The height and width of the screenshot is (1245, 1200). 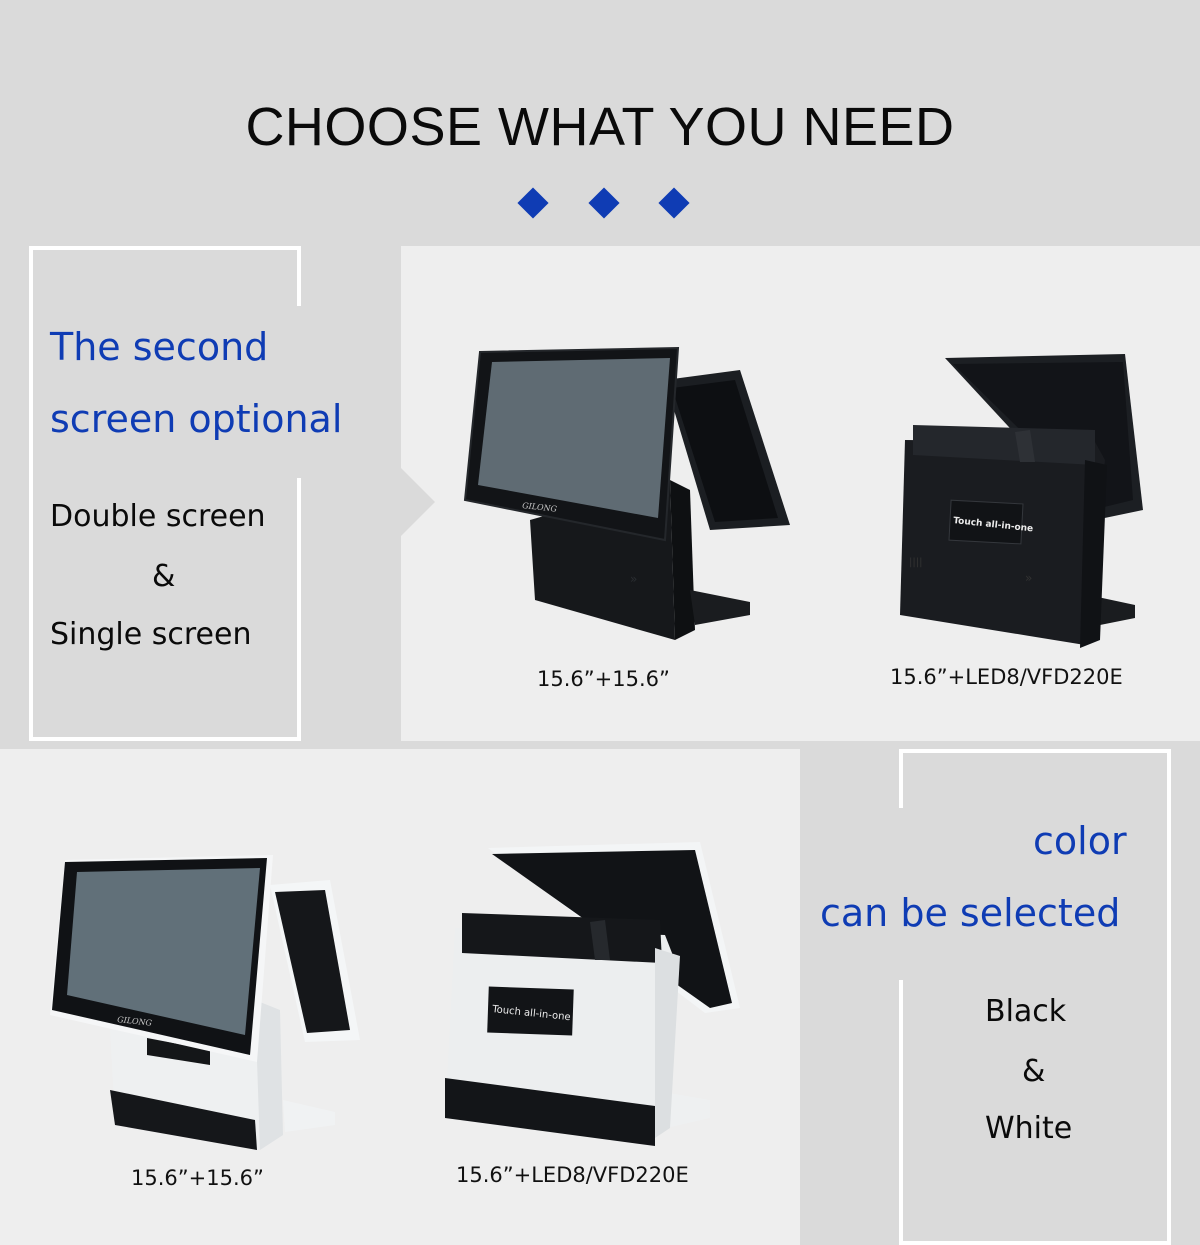 What do you see at coordinates (1026, 1011) in the screenshot?
I see `option-black: Black` at bounding box center [1026, 1011].